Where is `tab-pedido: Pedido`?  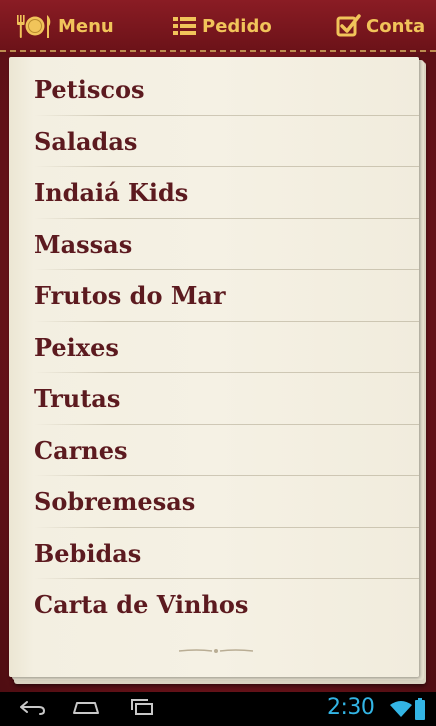 tab-pedido: Pedido is located at coordinates (222, 26).